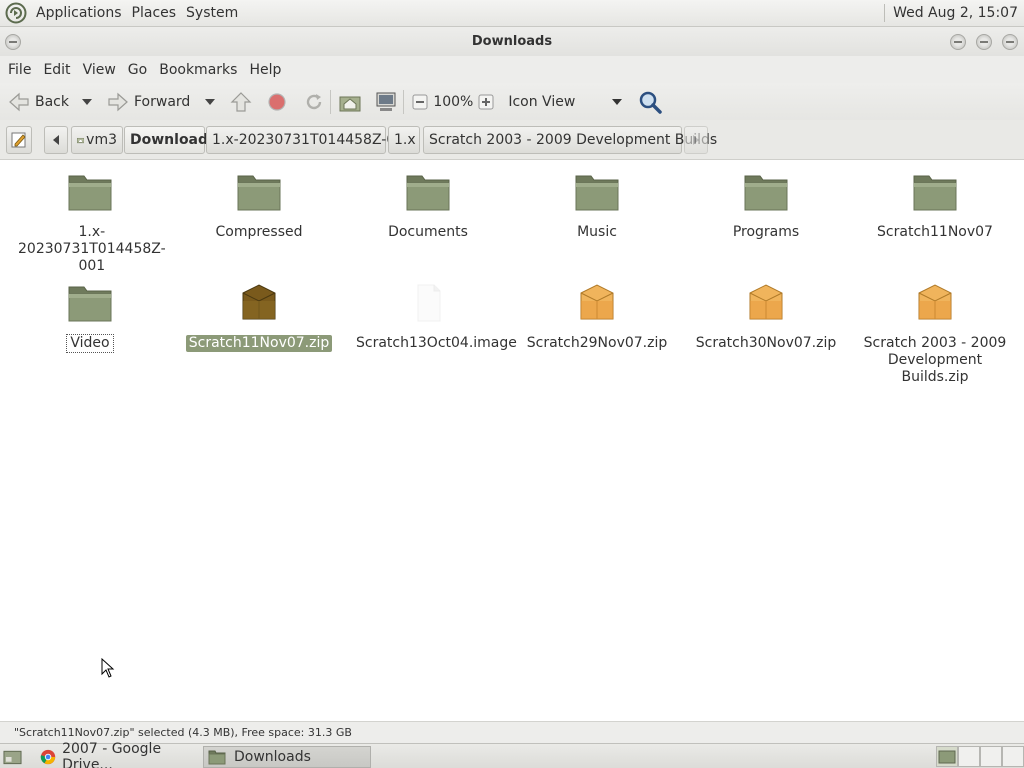 This screenshot has height=768, width=1024. What do you see at coordinates (404, 140) in the screenshot?
I see `breadcrumb-1x: 1.x` at bounding box center [404, 140].